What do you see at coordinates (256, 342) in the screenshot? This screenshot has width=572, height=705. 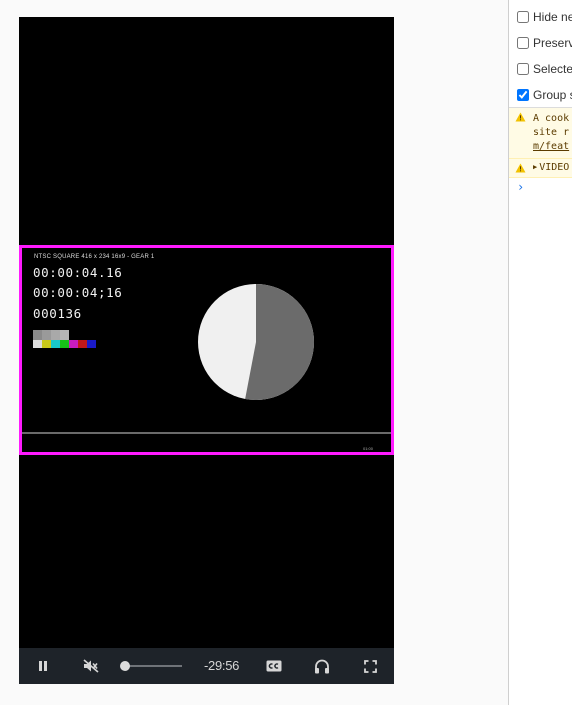 I see `countdown-pie` at bounding box center [256, 342].